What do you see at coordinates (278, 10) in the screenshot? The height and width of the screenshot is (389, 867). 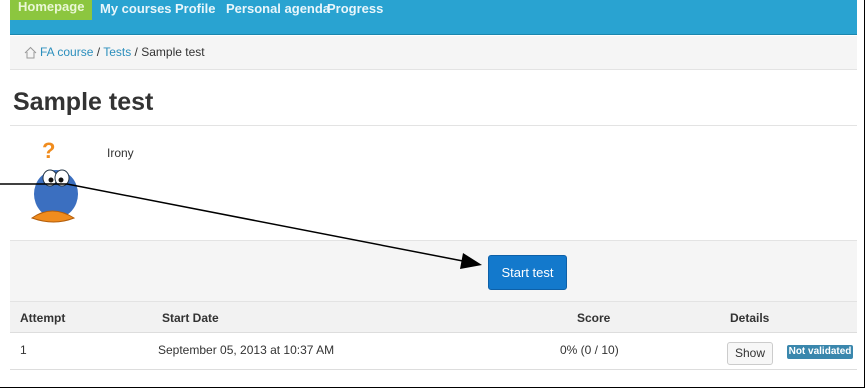 I see `nav-personal-agenda: Personal agenda` at bounding box center [278, 10].